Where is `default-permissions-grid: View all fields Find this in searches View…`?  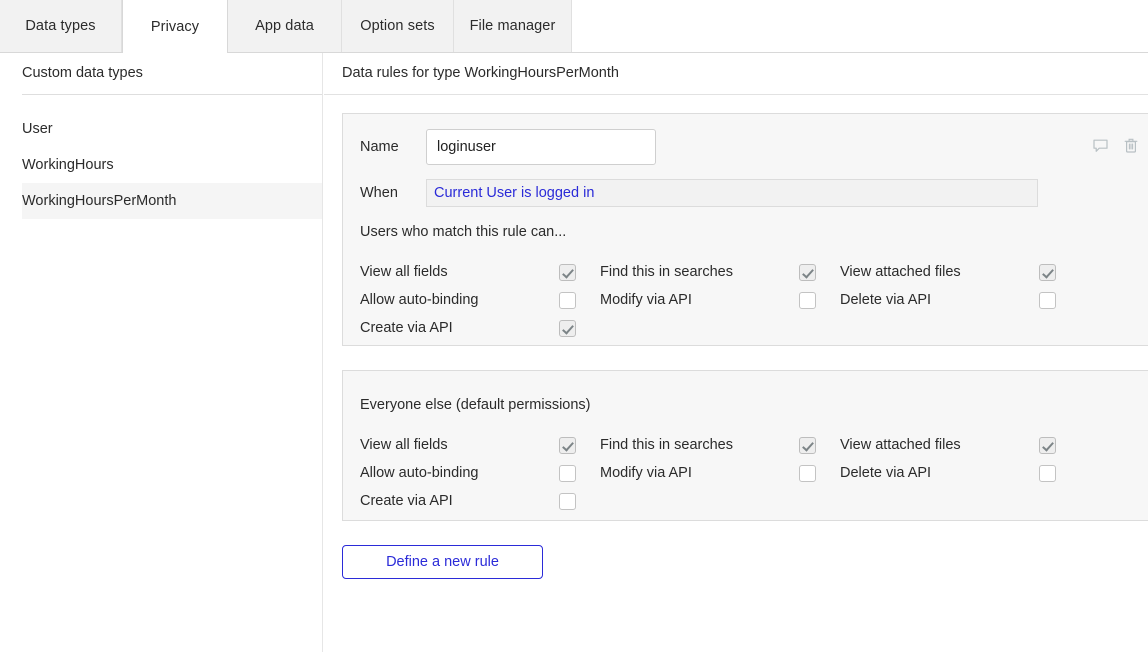
default-permissions-grid: View all fields Find this in searches View… is located at coordinates (720, 473).